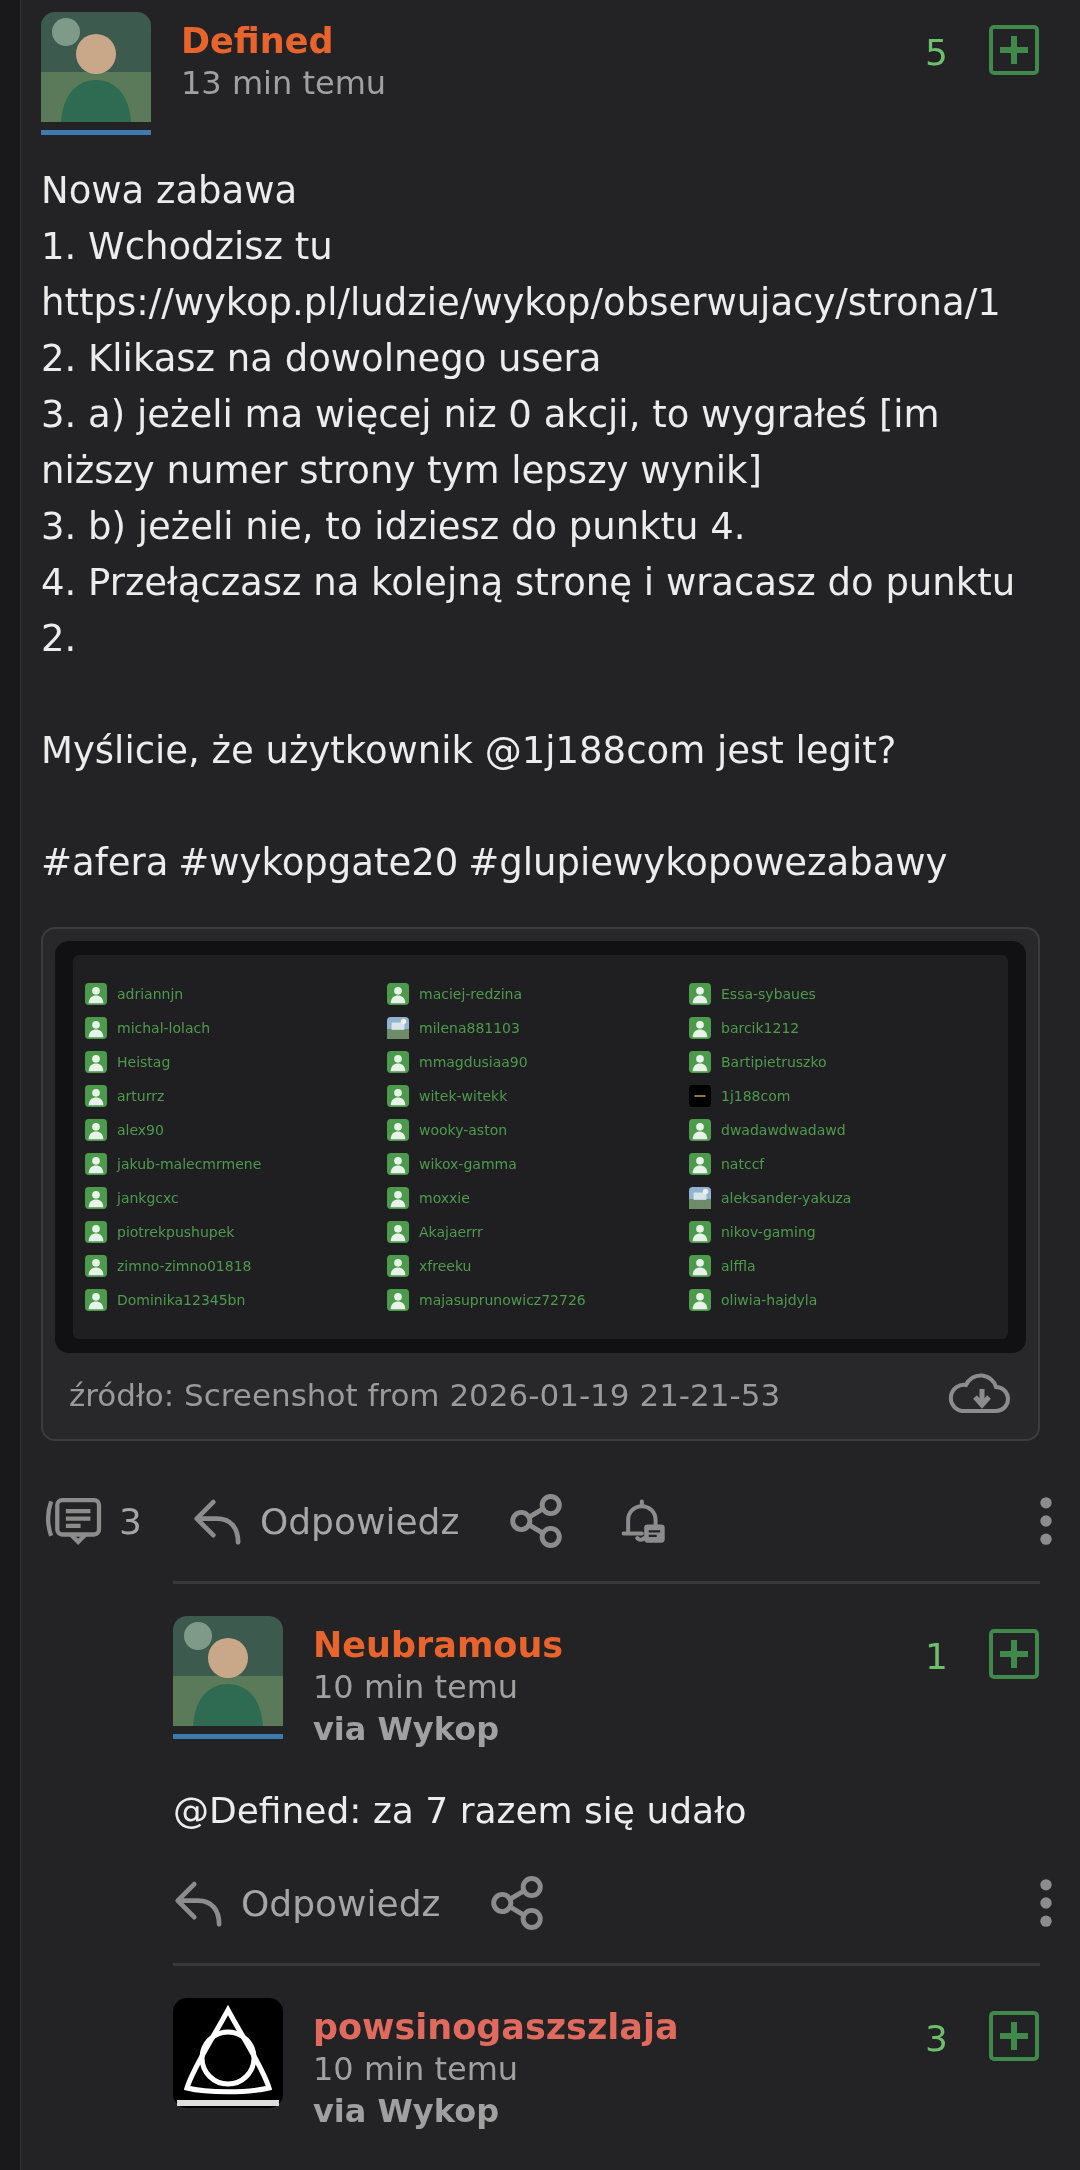  I want to click on username-text: piotrekpushupek, so click(176, 1232).